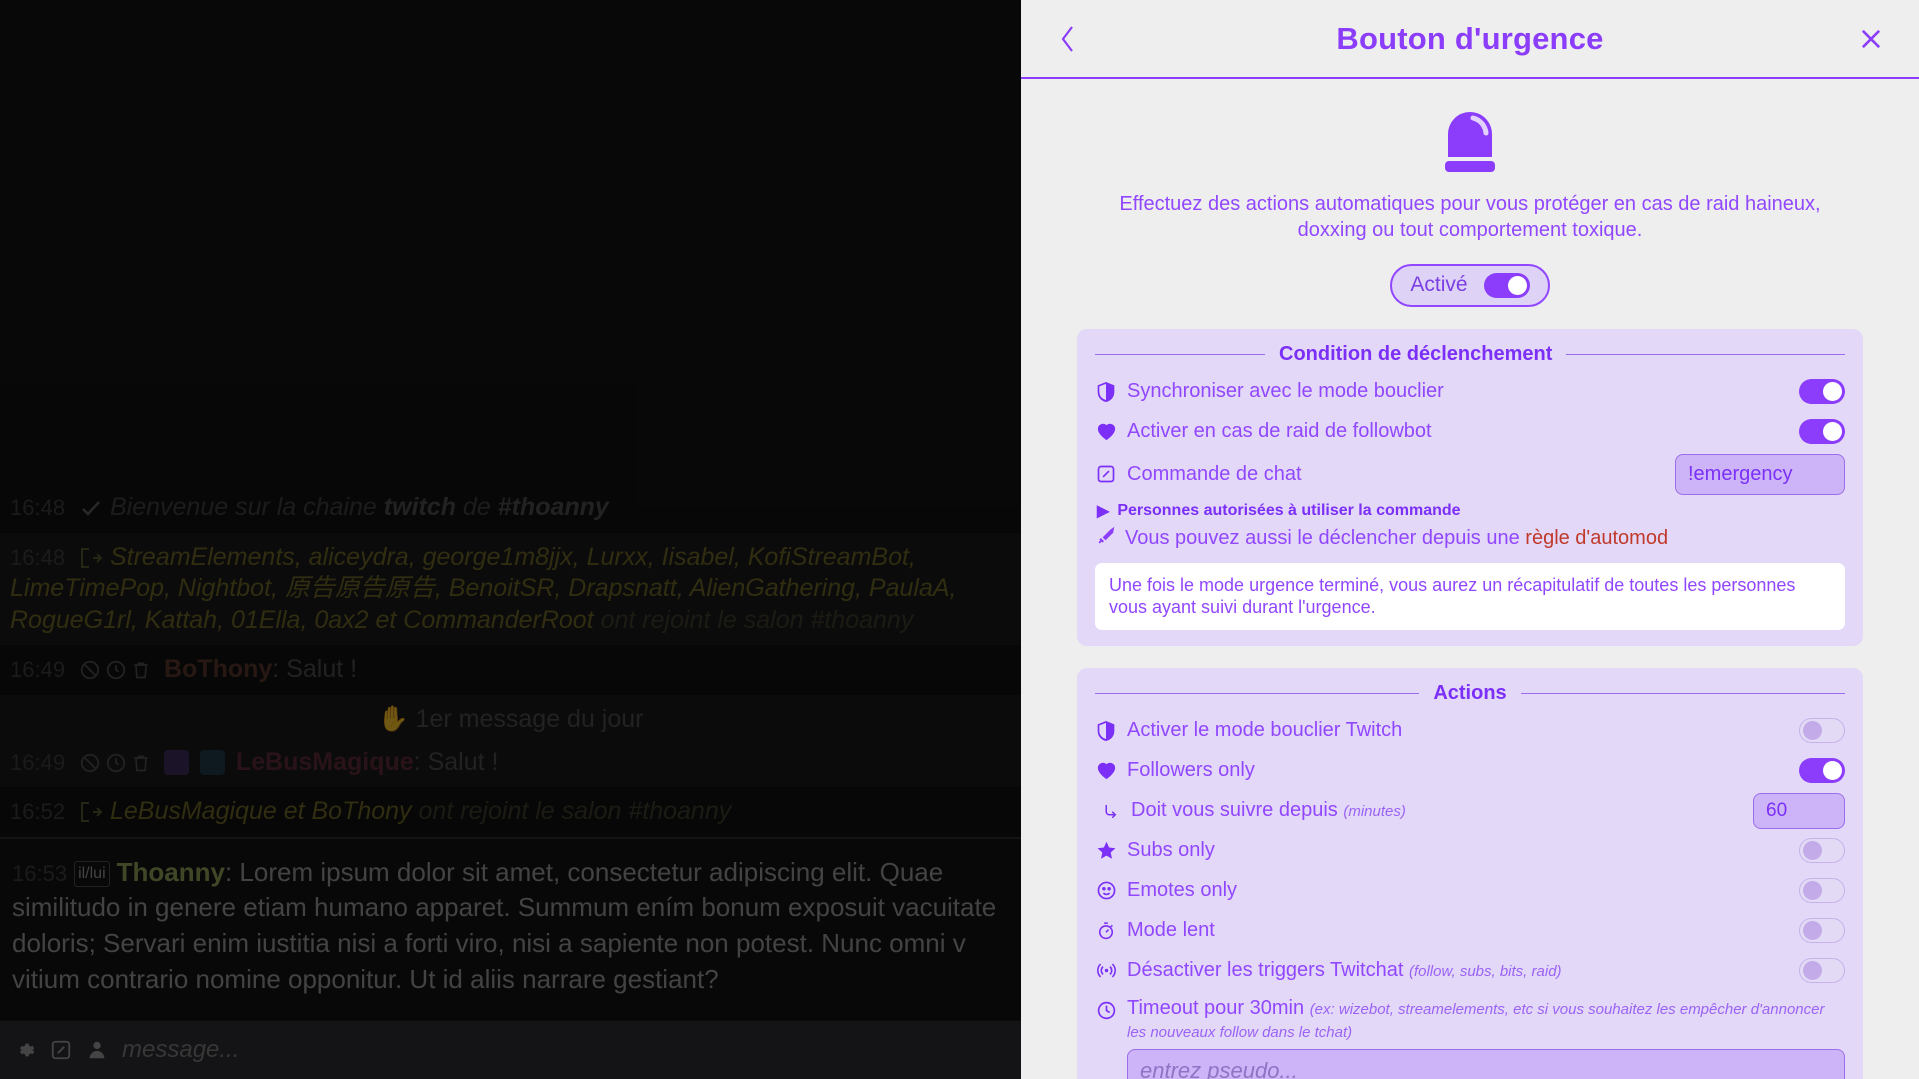 Image resolution: width=1919 pixels, height=1079 pixels. I want to click on siren-alarm-icon, so click(1470, 140).